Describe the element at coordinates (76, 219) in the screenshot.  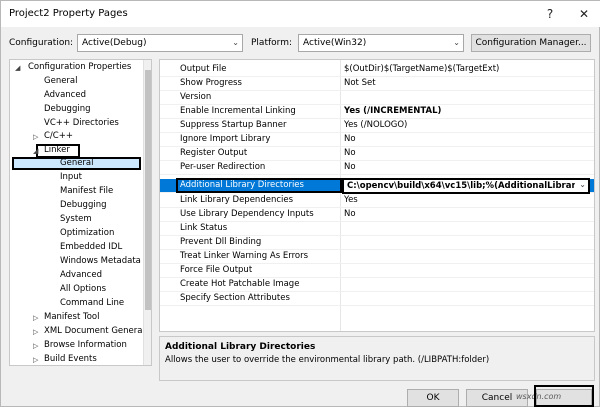
I see `tree-item-system: System` at that location.